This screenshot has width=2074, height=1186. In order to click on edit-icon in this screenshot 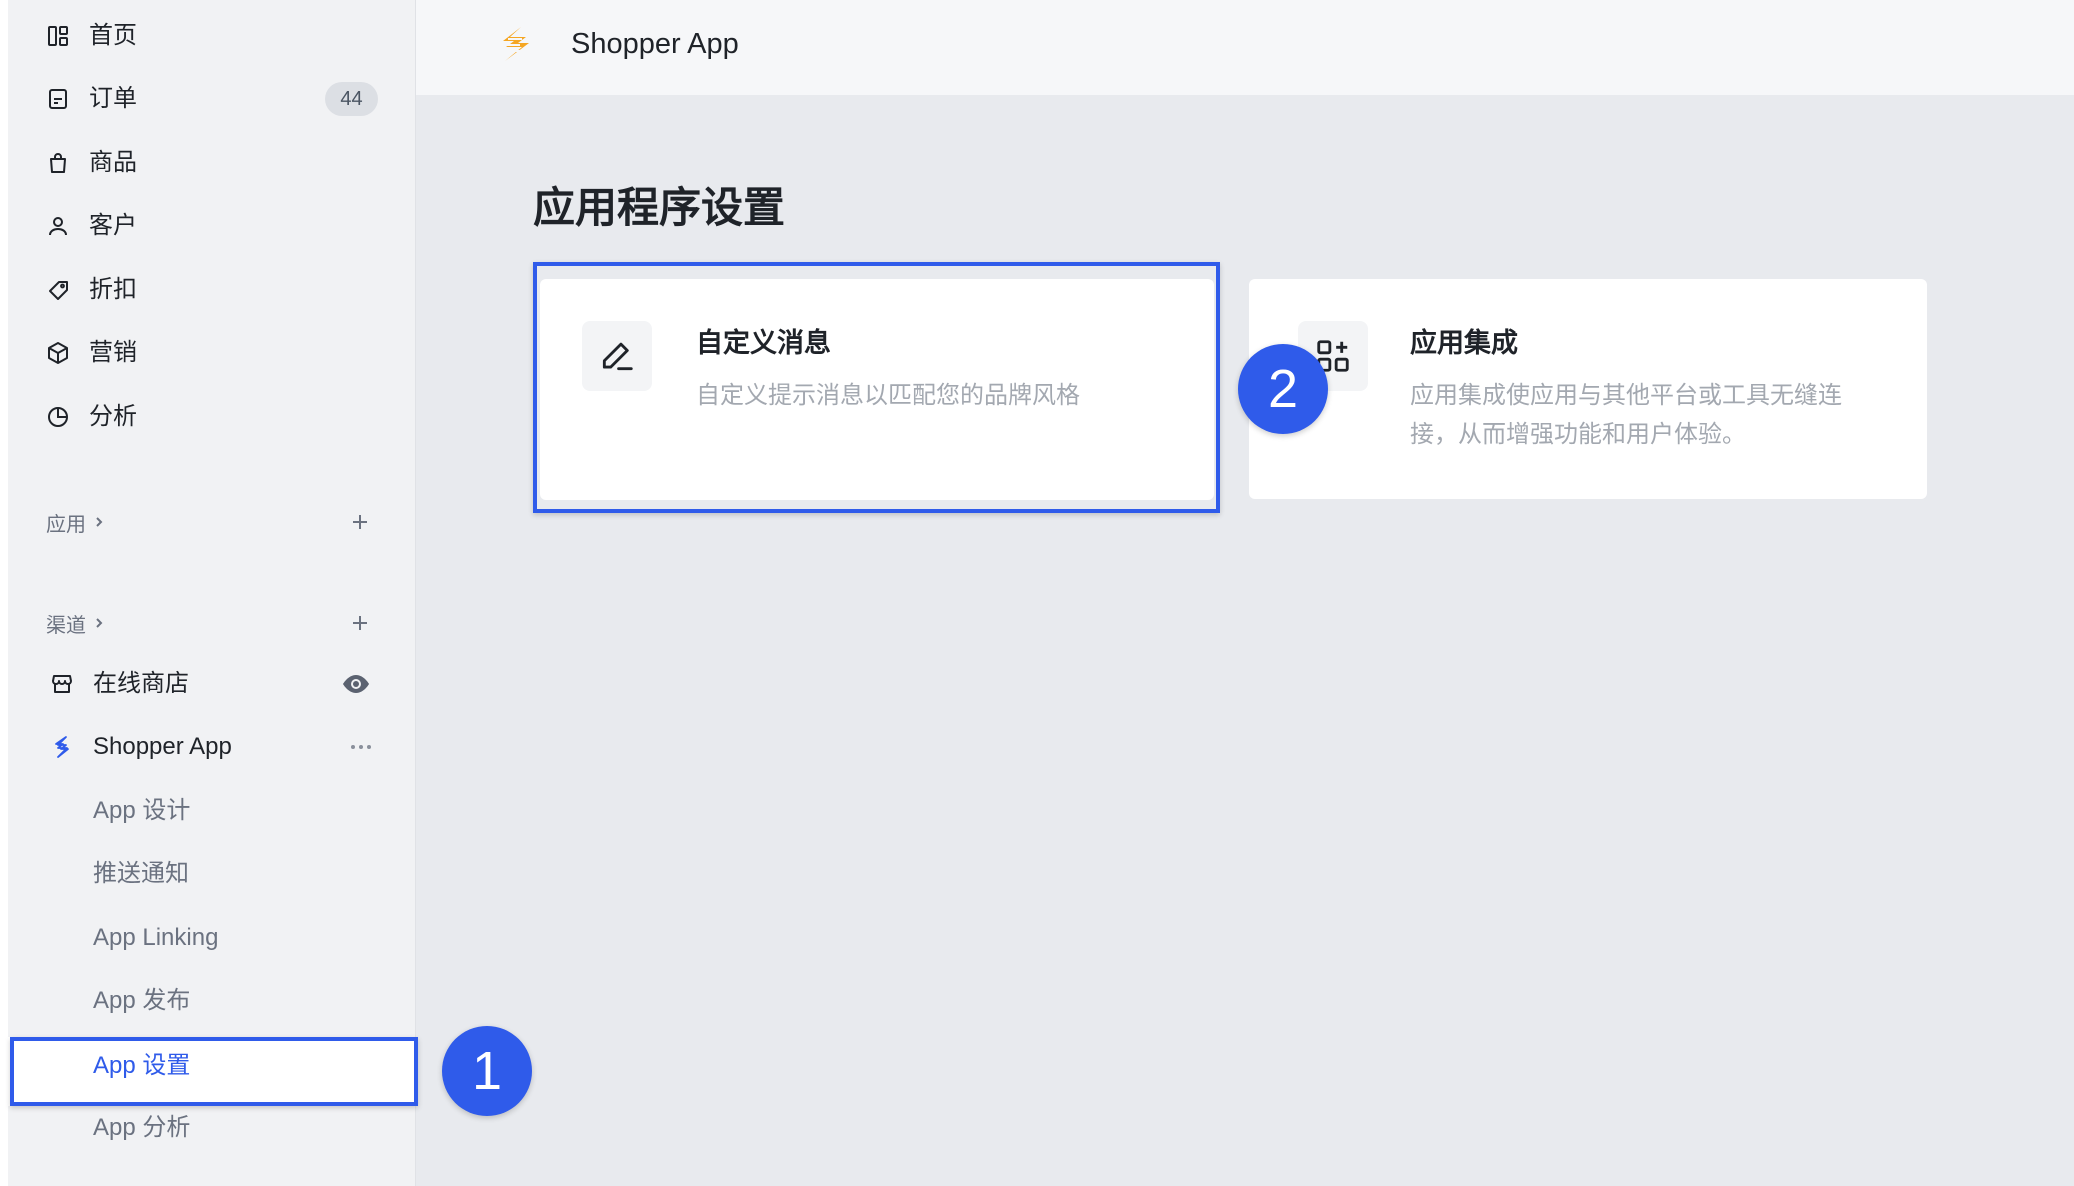, I will do `click(617, 356)`.